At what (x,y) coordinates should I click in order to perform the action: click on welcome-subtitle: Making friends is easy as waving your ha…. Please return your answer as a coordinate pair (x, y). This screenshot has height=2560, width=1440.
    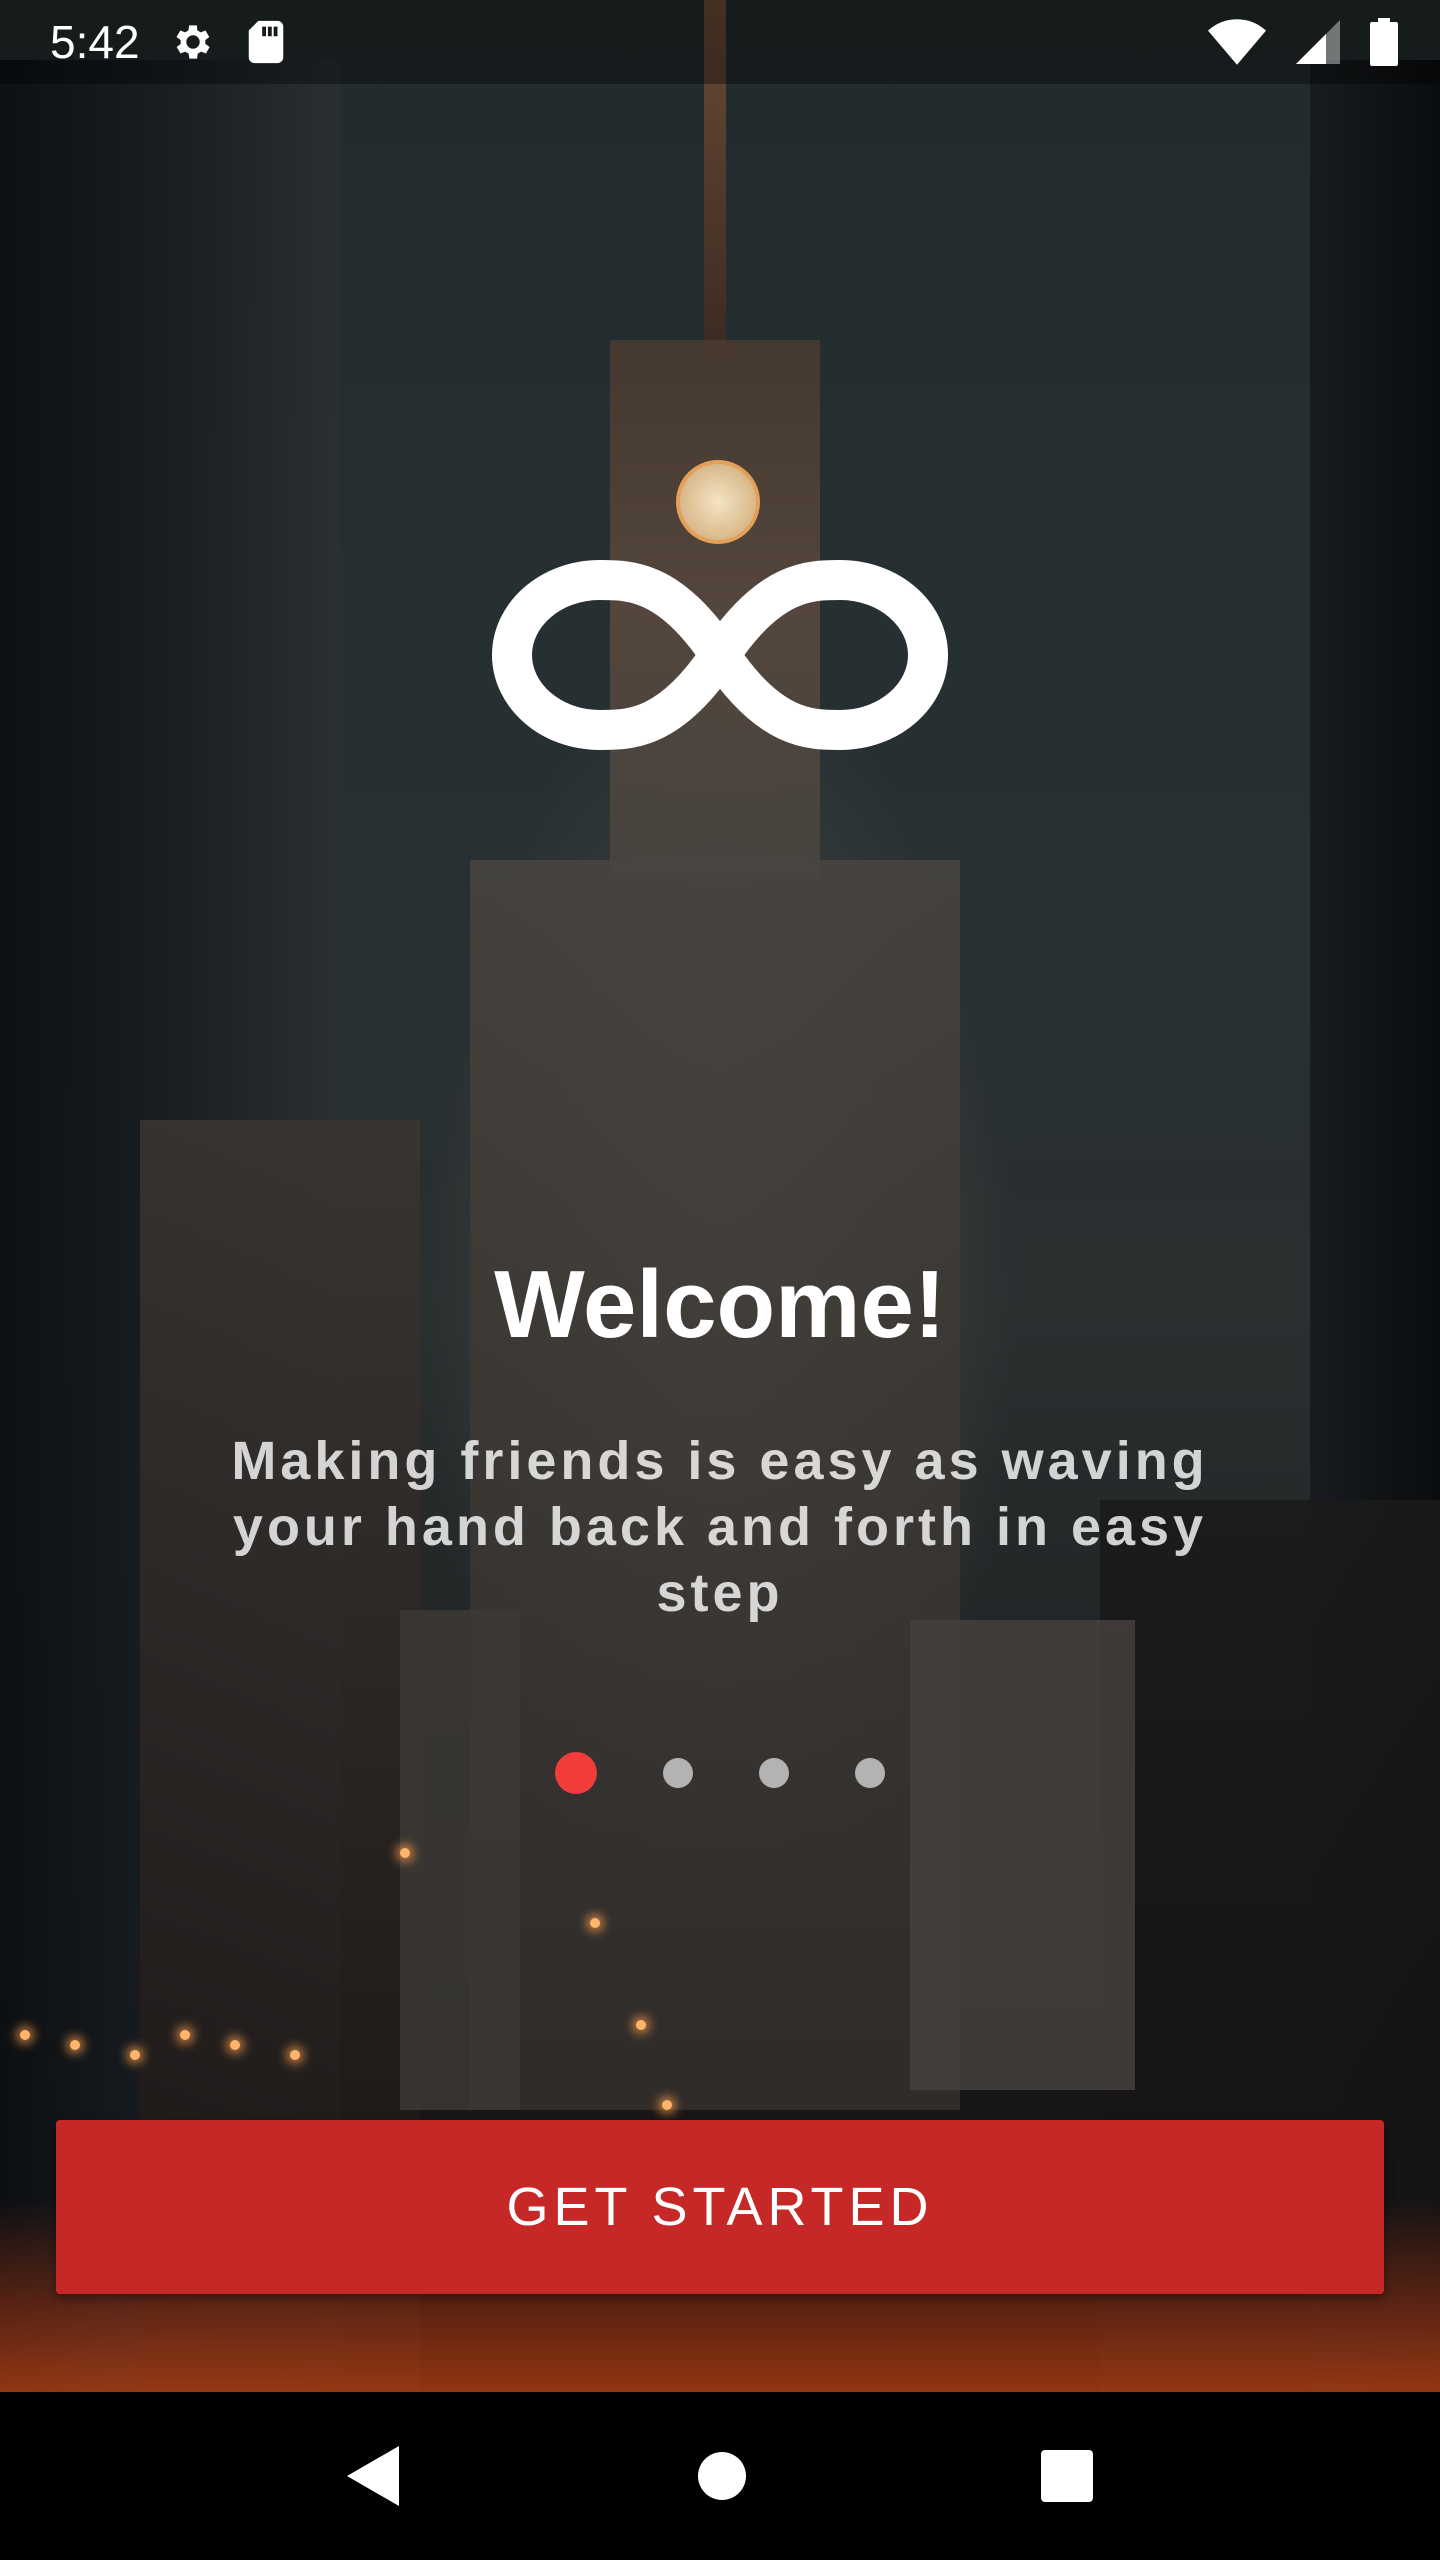
    Looking at the image, I should click on (720, 1527).